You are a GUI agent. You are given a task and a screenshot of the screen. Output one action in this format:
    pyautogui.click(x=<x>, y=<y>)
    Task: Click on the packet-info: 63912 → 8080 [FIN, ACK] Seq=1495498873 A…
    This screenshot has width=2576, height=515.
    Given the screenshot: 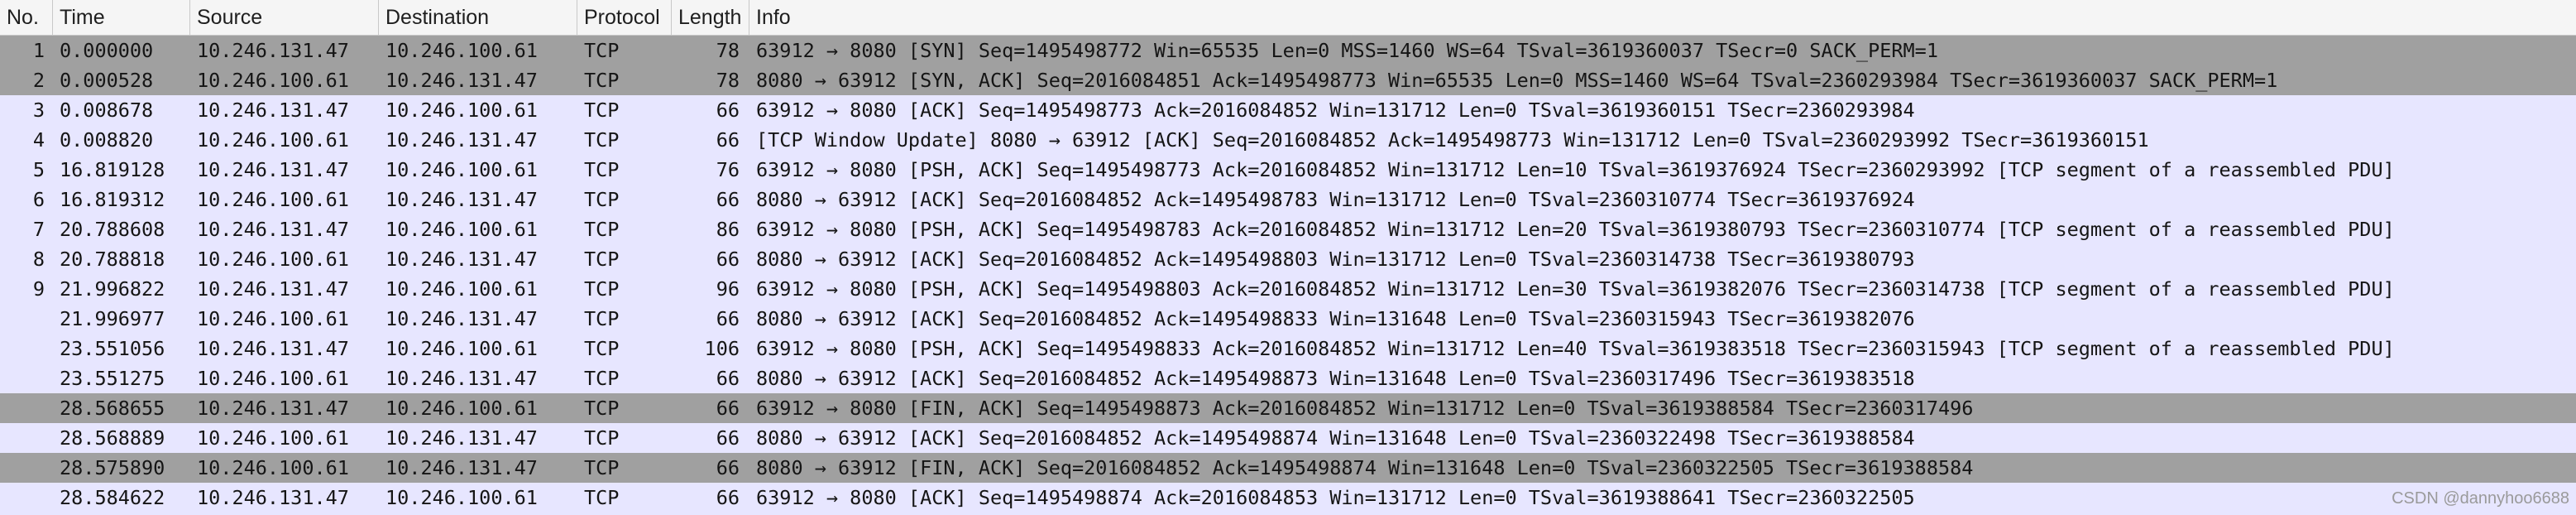 What is the action you would take?
    pyautogui.click(x=1365, y=409)
    